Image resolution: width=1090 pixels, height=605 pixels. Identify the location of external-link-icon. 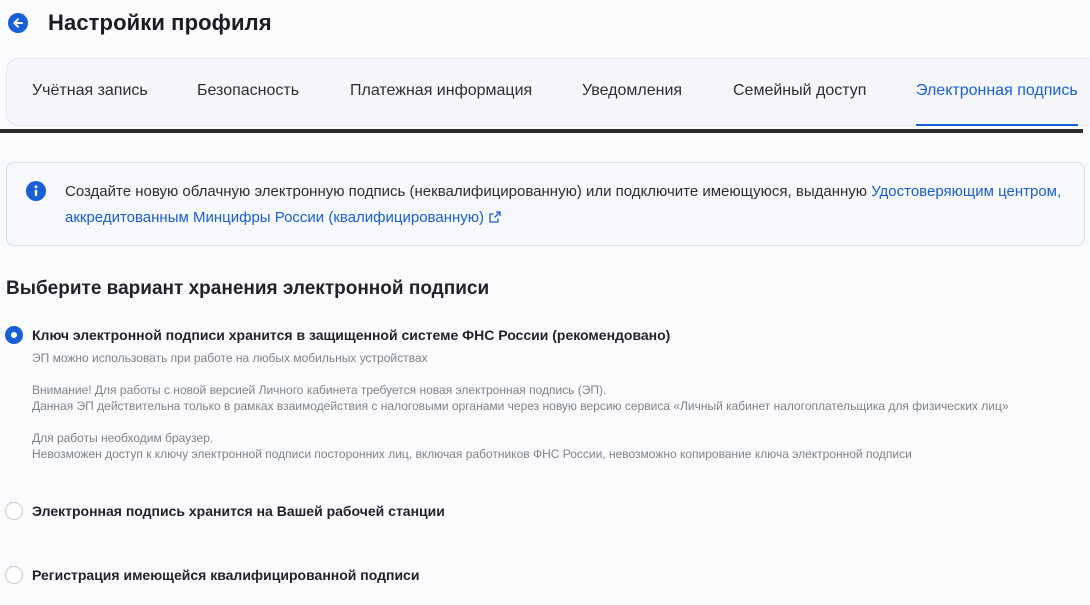
(495, 217).